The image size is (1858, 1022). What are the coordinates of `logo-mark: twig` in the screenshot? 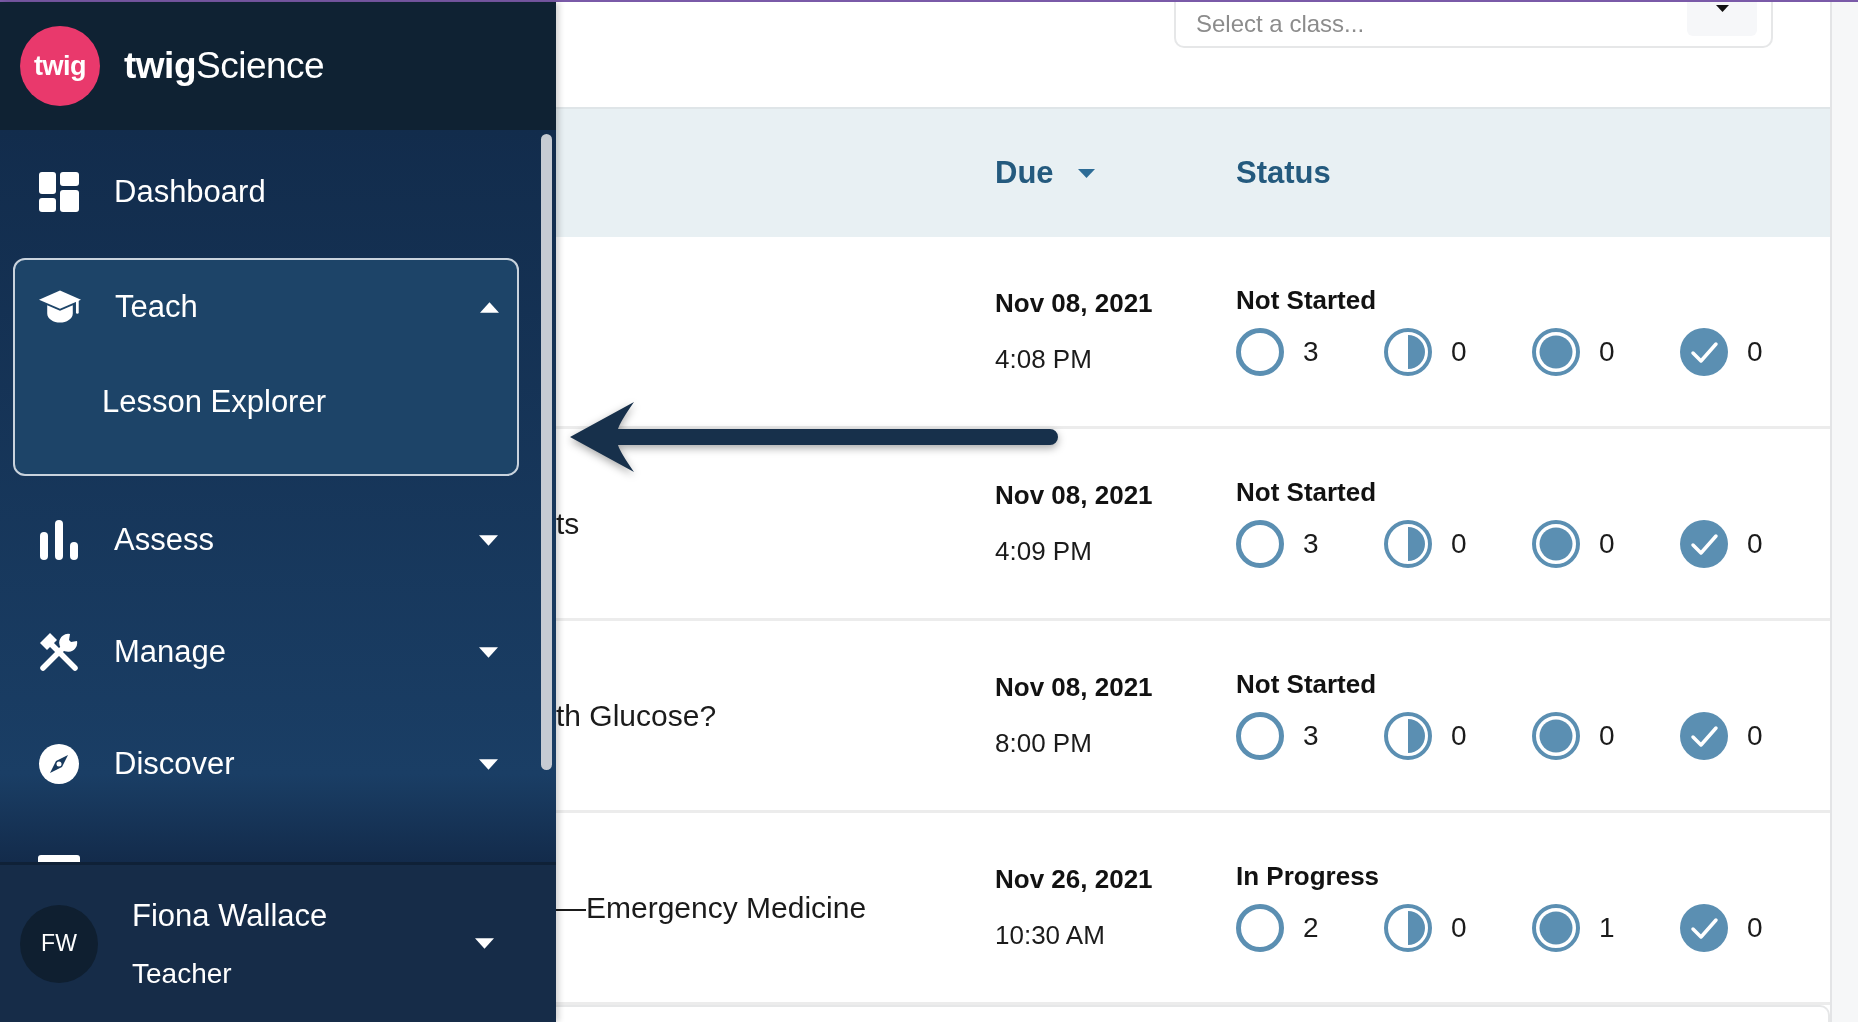 It's located at (60, 66).